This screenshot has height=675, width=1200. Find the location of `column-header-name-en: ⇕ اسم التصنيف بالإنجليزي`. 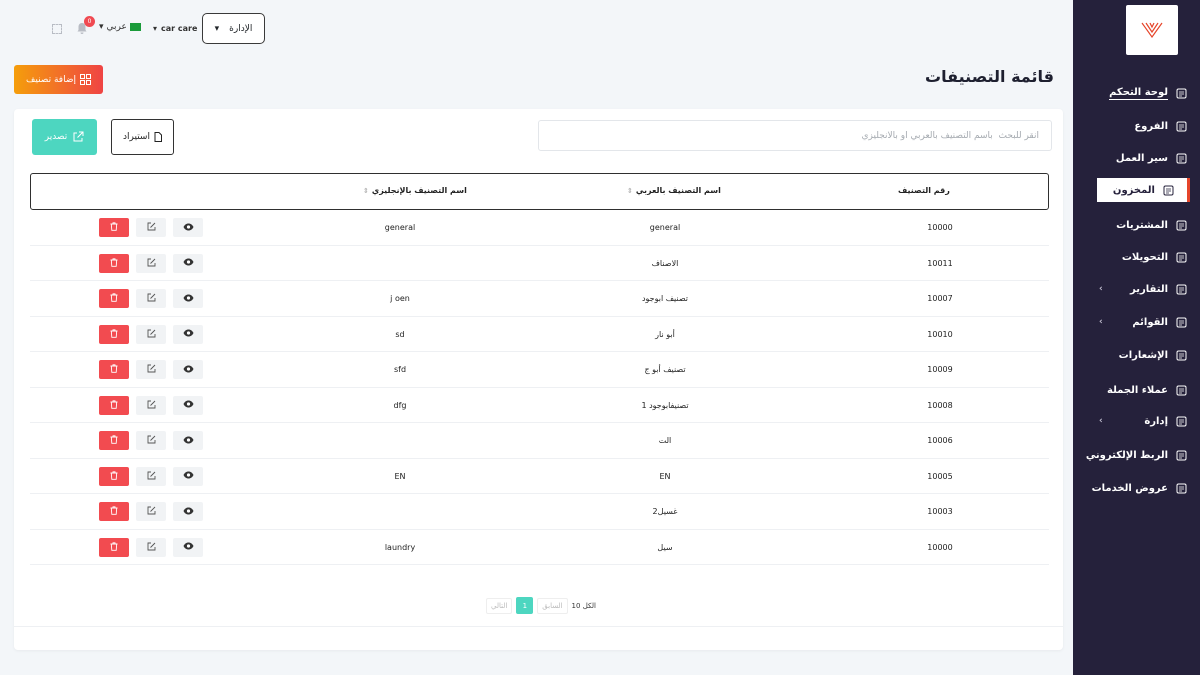

column-header-name-en: ⇕ اسم التصنيف بالإنجليزي is located at coordinates (415, 190).